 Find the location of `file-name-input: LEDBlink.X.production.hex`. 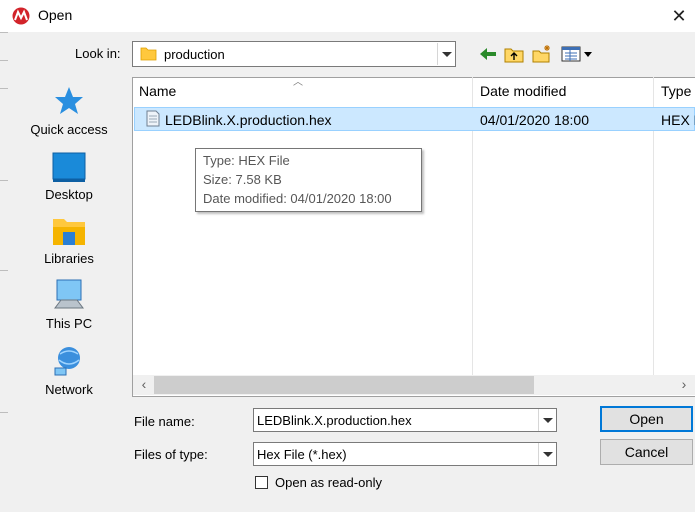

file-name-input: LEDBlink.X.production.hex is located at coordinates (334, 420).